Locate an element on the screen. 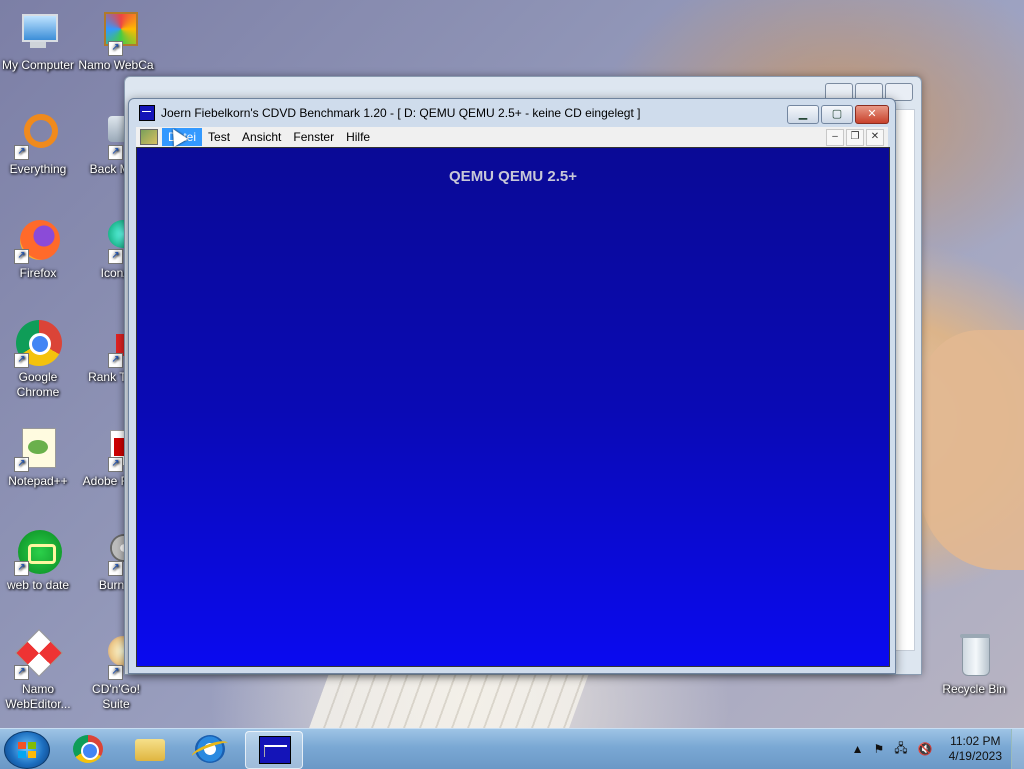 Image resolution: width=1024 pixels, height=769 pixels. desktop-icon-label: Firefox is located at coordinates (38, 273).